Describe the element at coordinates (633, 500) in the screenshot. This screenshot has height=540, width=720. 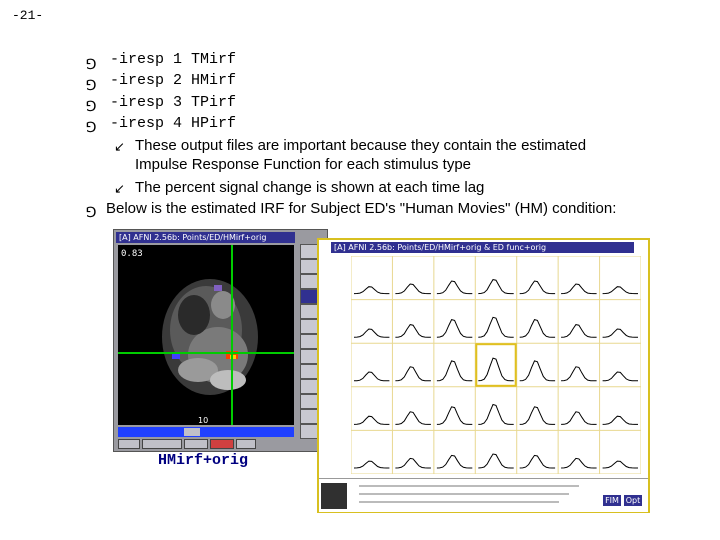
I see `opt-button: Opt` at that location.